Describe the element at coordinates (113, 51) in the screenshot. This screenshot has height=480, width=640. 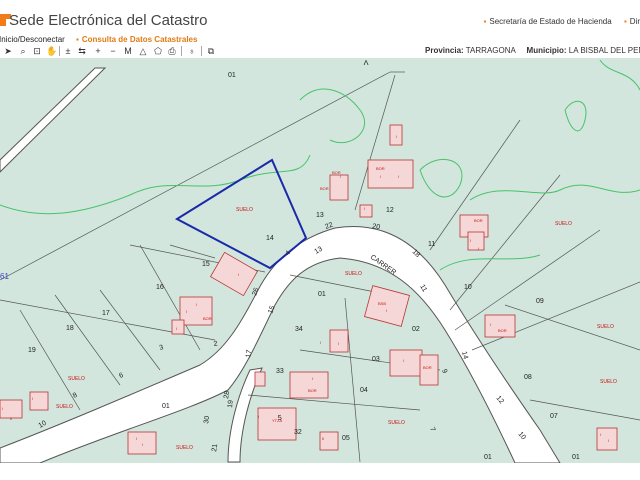
I see `minus-icon: −` at that location.